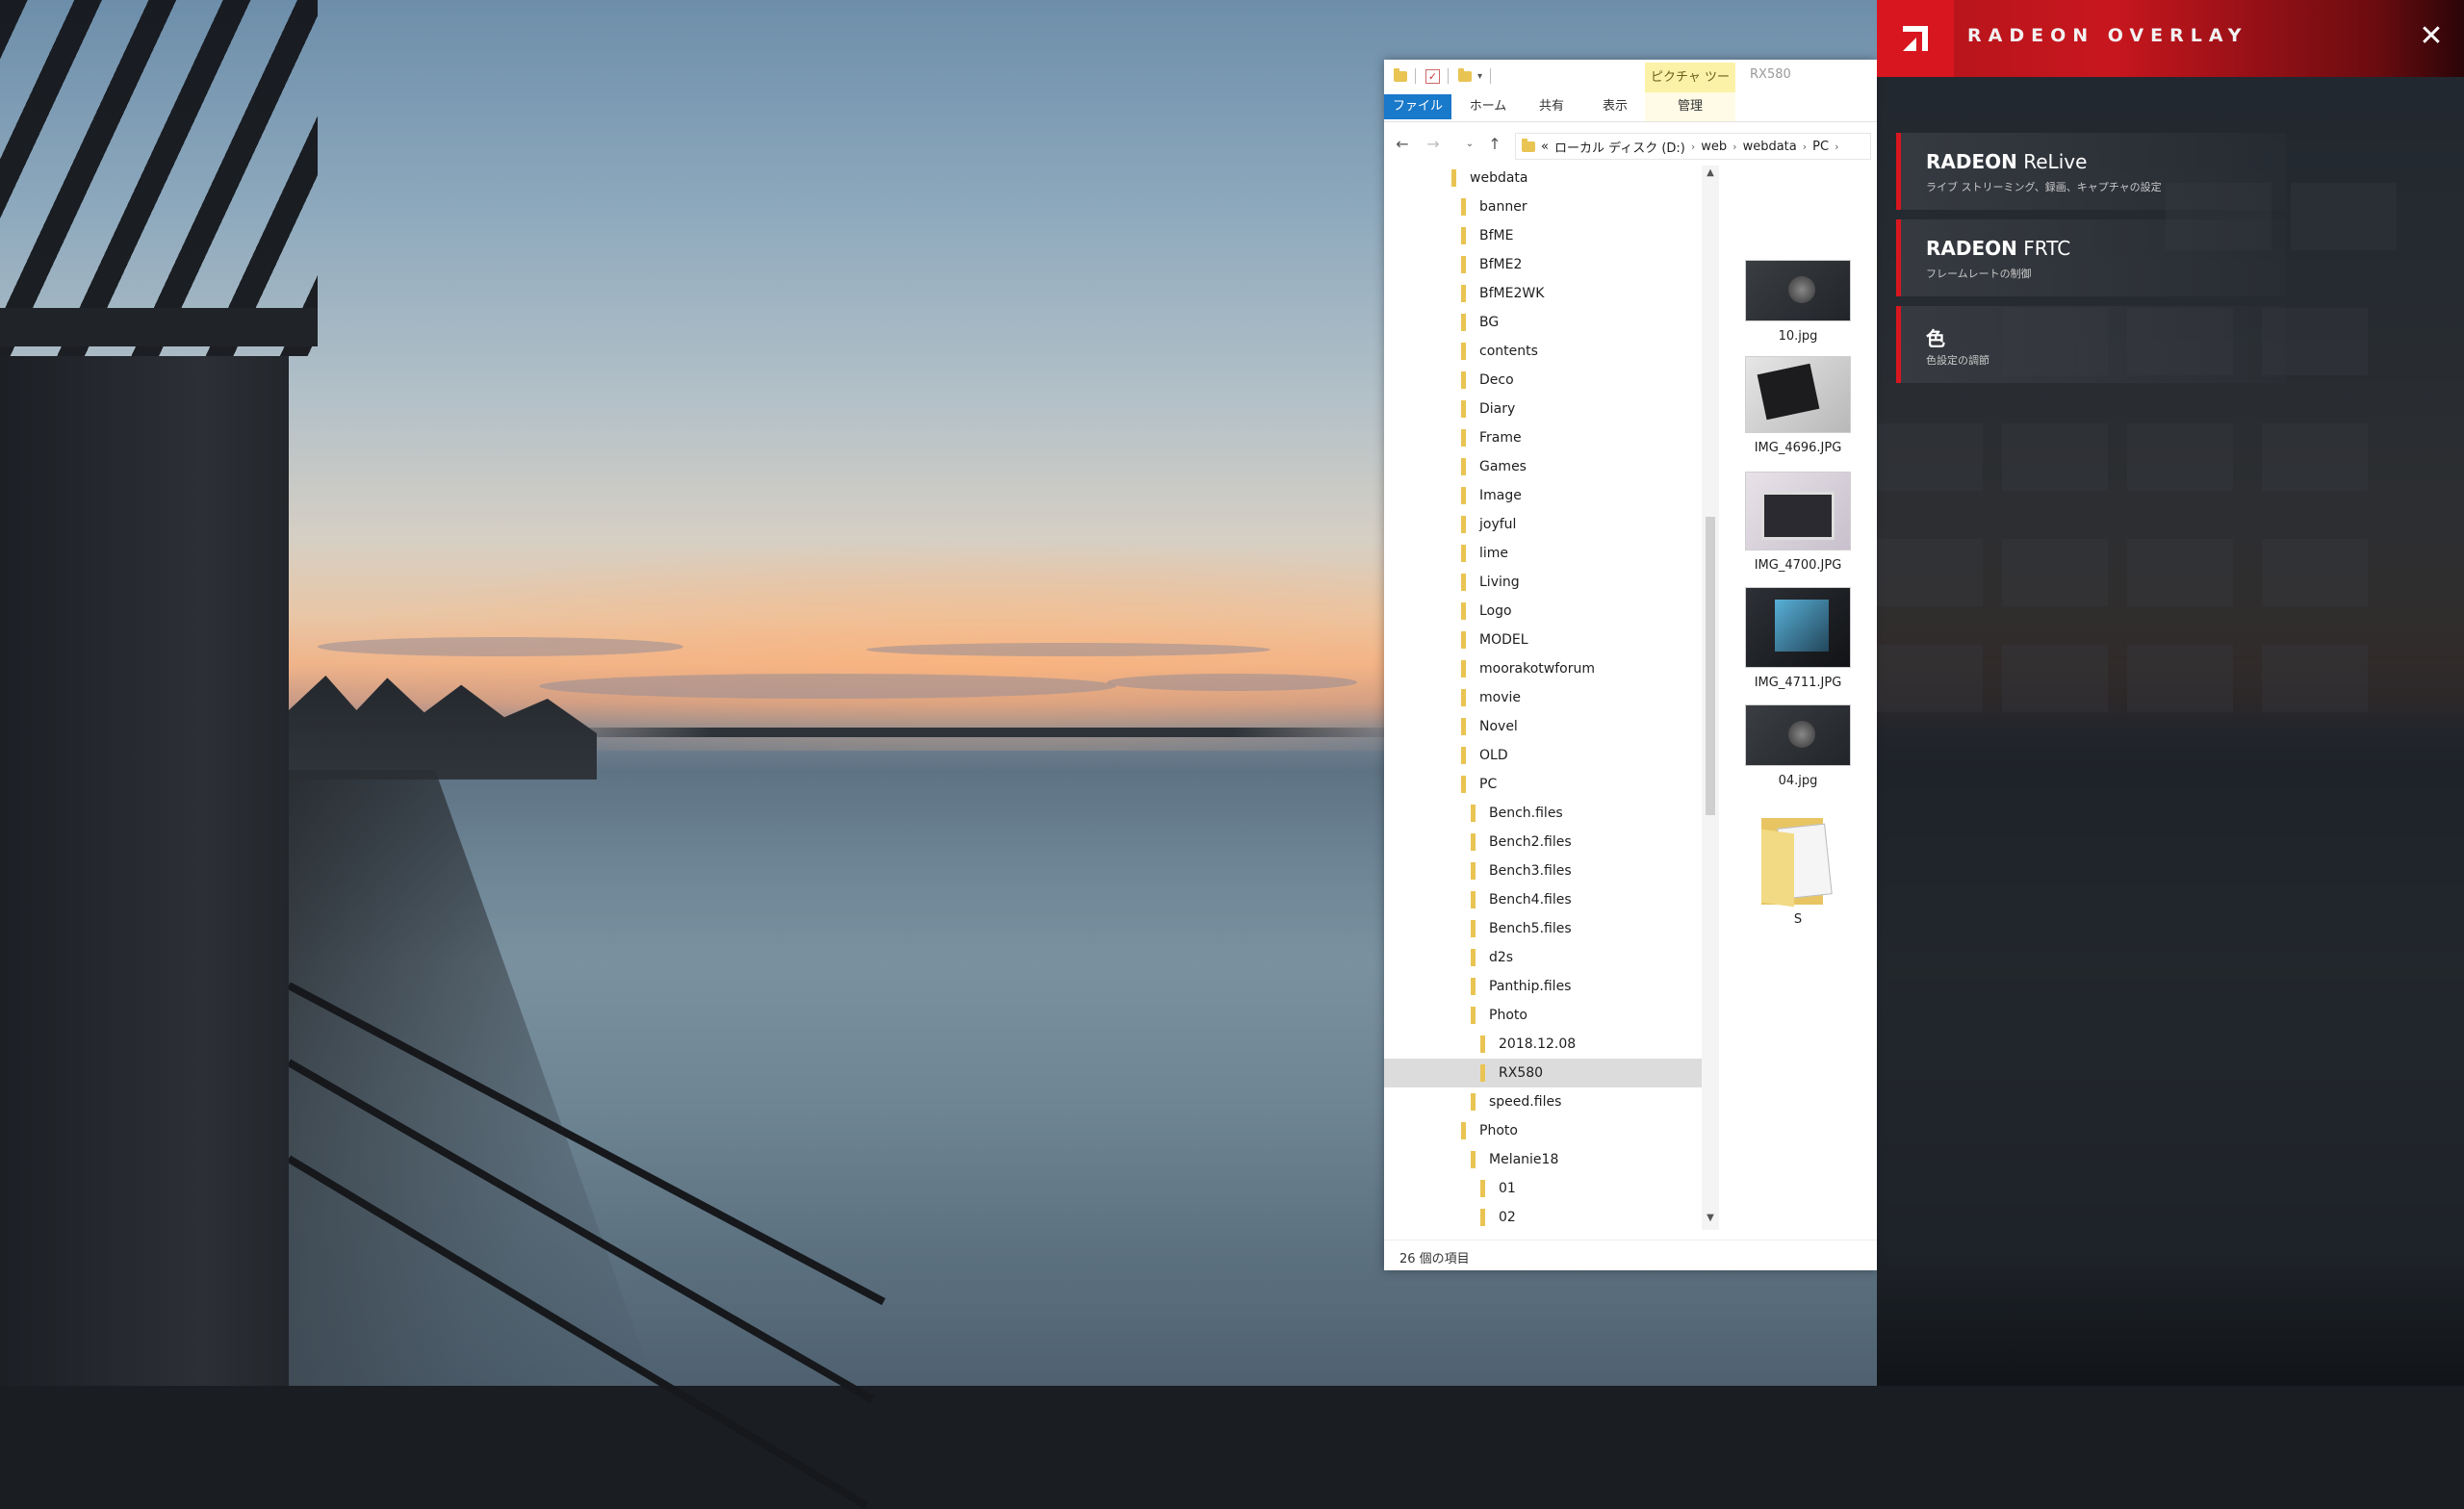 The width and height of the screenshot is (2464, 1509). What do you see at coordinates (1488, 106) in the screenshot?
I see `tab-home: ホーム` at bounding box center [1488, 106].